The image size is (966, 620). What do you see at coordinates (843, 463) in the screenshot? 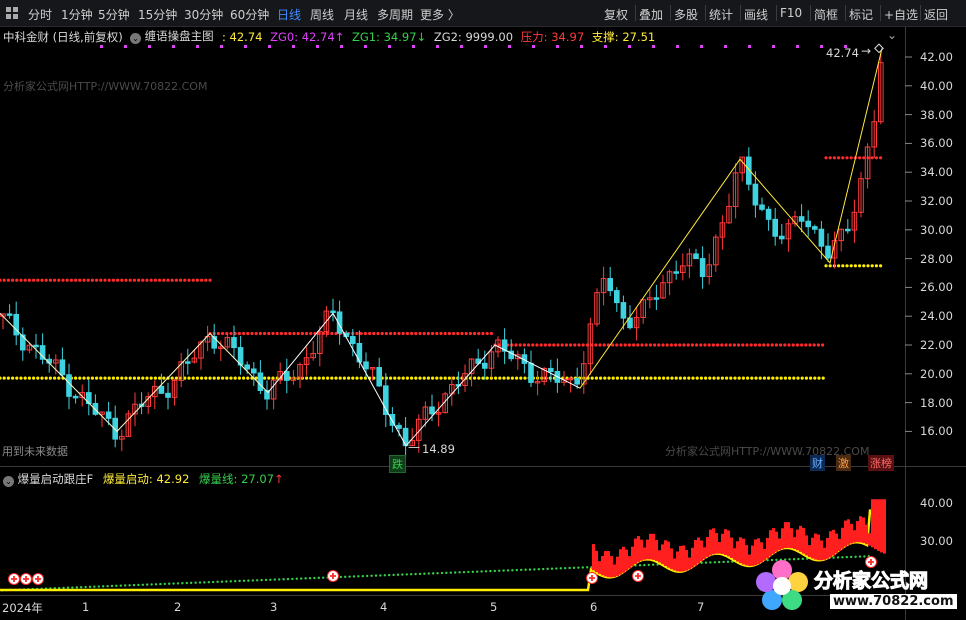
I see `hot-badge: 激` at bounding box center [843, 463].